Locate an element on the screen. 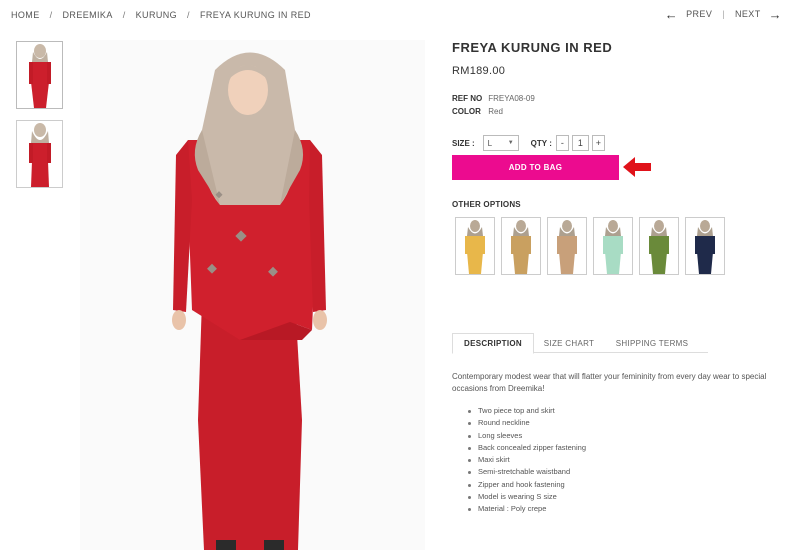  qty-input: 1 is located at coordinates (580, 143).